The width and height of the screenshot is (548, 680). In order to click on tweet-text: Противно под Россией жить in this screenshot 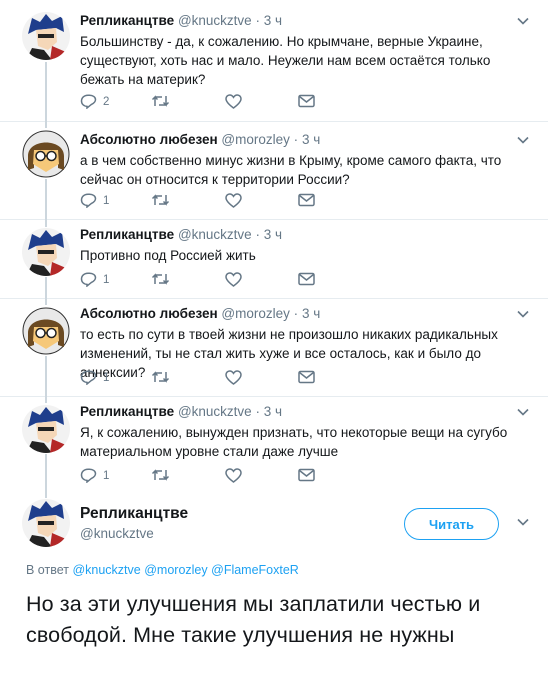, I will do `click(168, 255)`.